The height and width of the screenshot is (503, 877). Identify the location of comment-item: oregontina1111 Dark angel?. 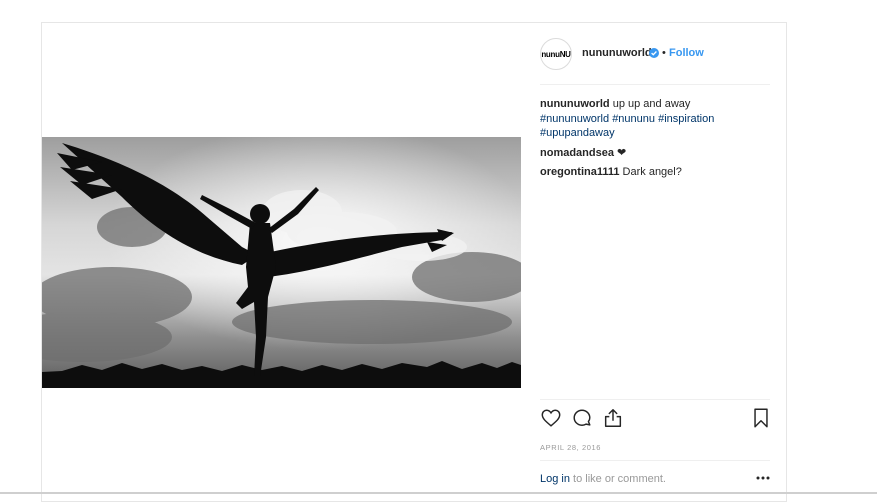
(655, 172).